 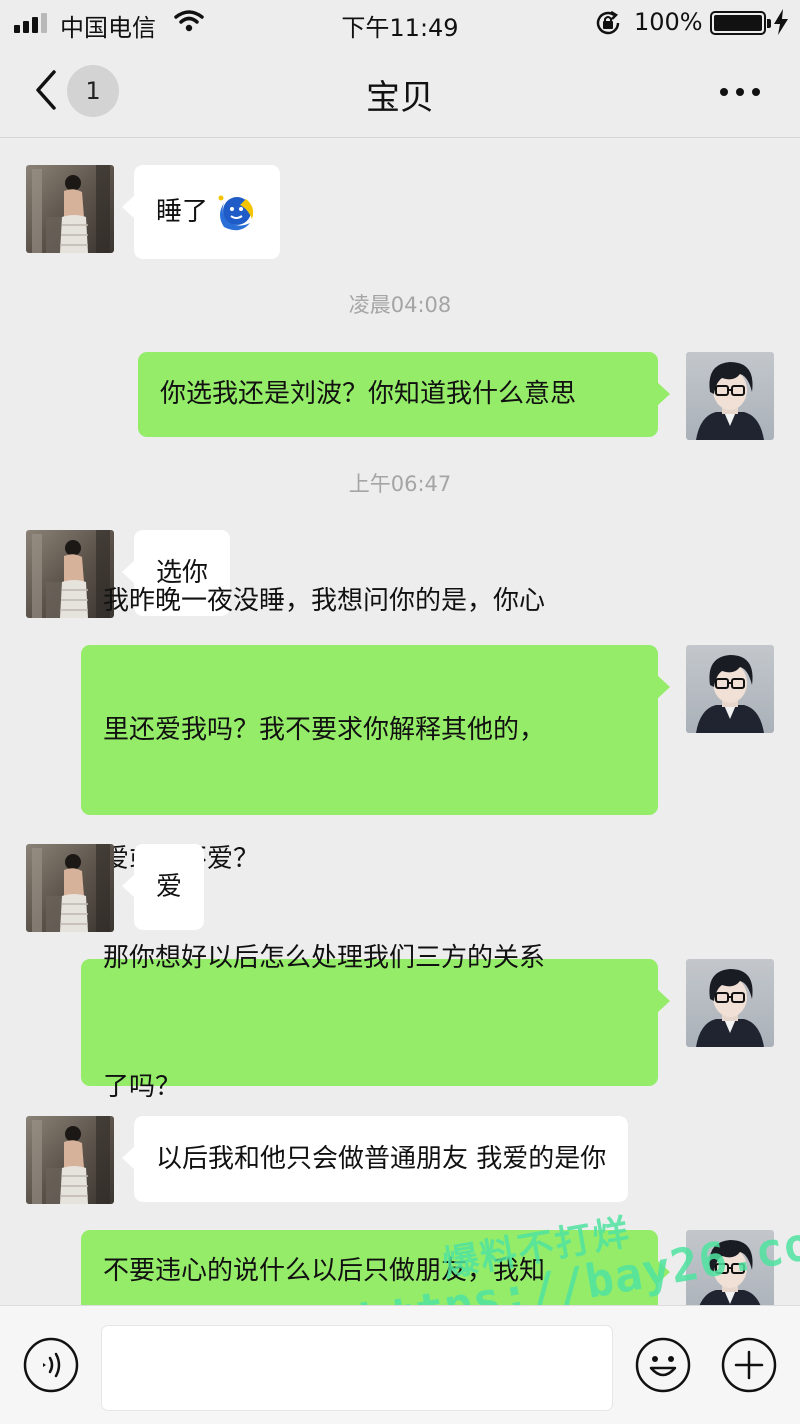 I want to click on charging-icon, so click(x=781, y=22).